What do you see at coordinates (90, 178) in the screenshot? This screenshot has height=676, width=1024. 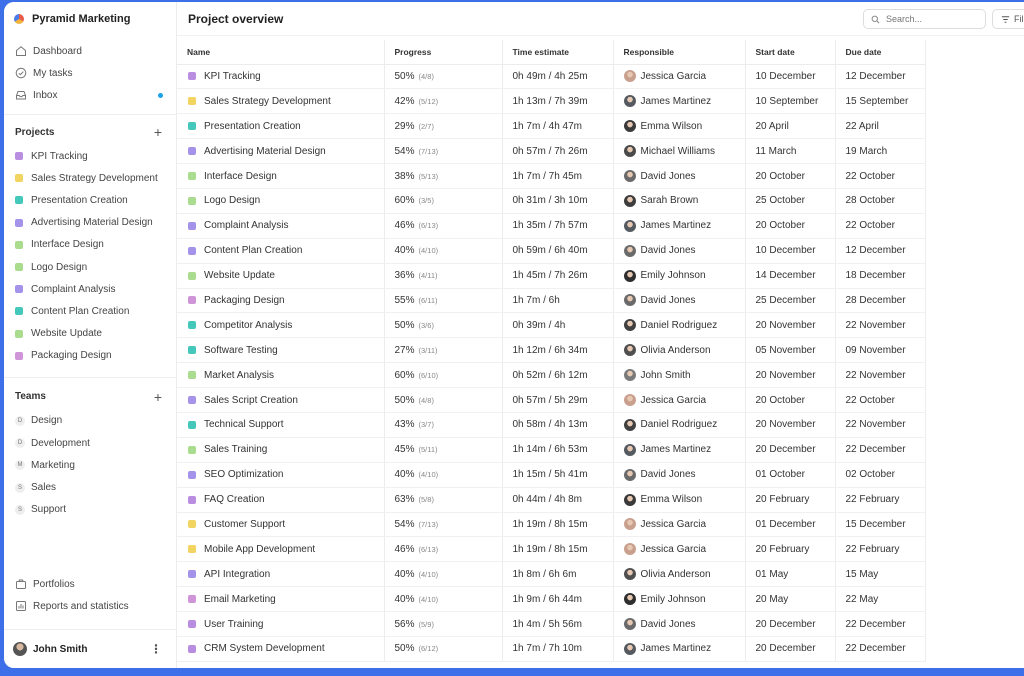 I see `sidebar-item-project: Sales Strategy Development` at bounding box center [90, 178].